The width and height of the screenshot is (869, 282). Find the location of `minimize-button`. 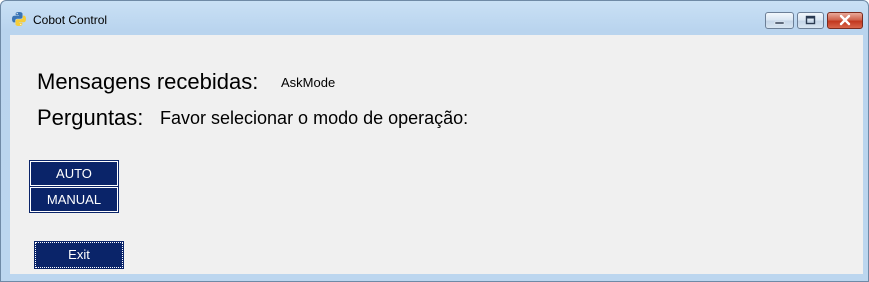

minimize-button is located at coordinates (779, 20).